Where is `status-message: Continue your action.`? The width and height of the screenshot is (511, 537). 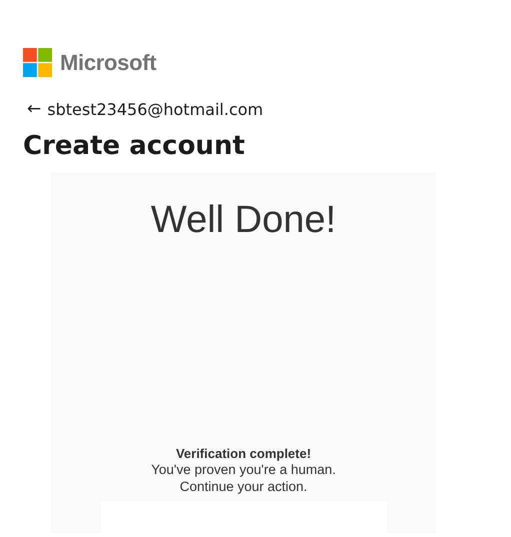
status-message: Continue your action. is located at coordinates (244, 486).